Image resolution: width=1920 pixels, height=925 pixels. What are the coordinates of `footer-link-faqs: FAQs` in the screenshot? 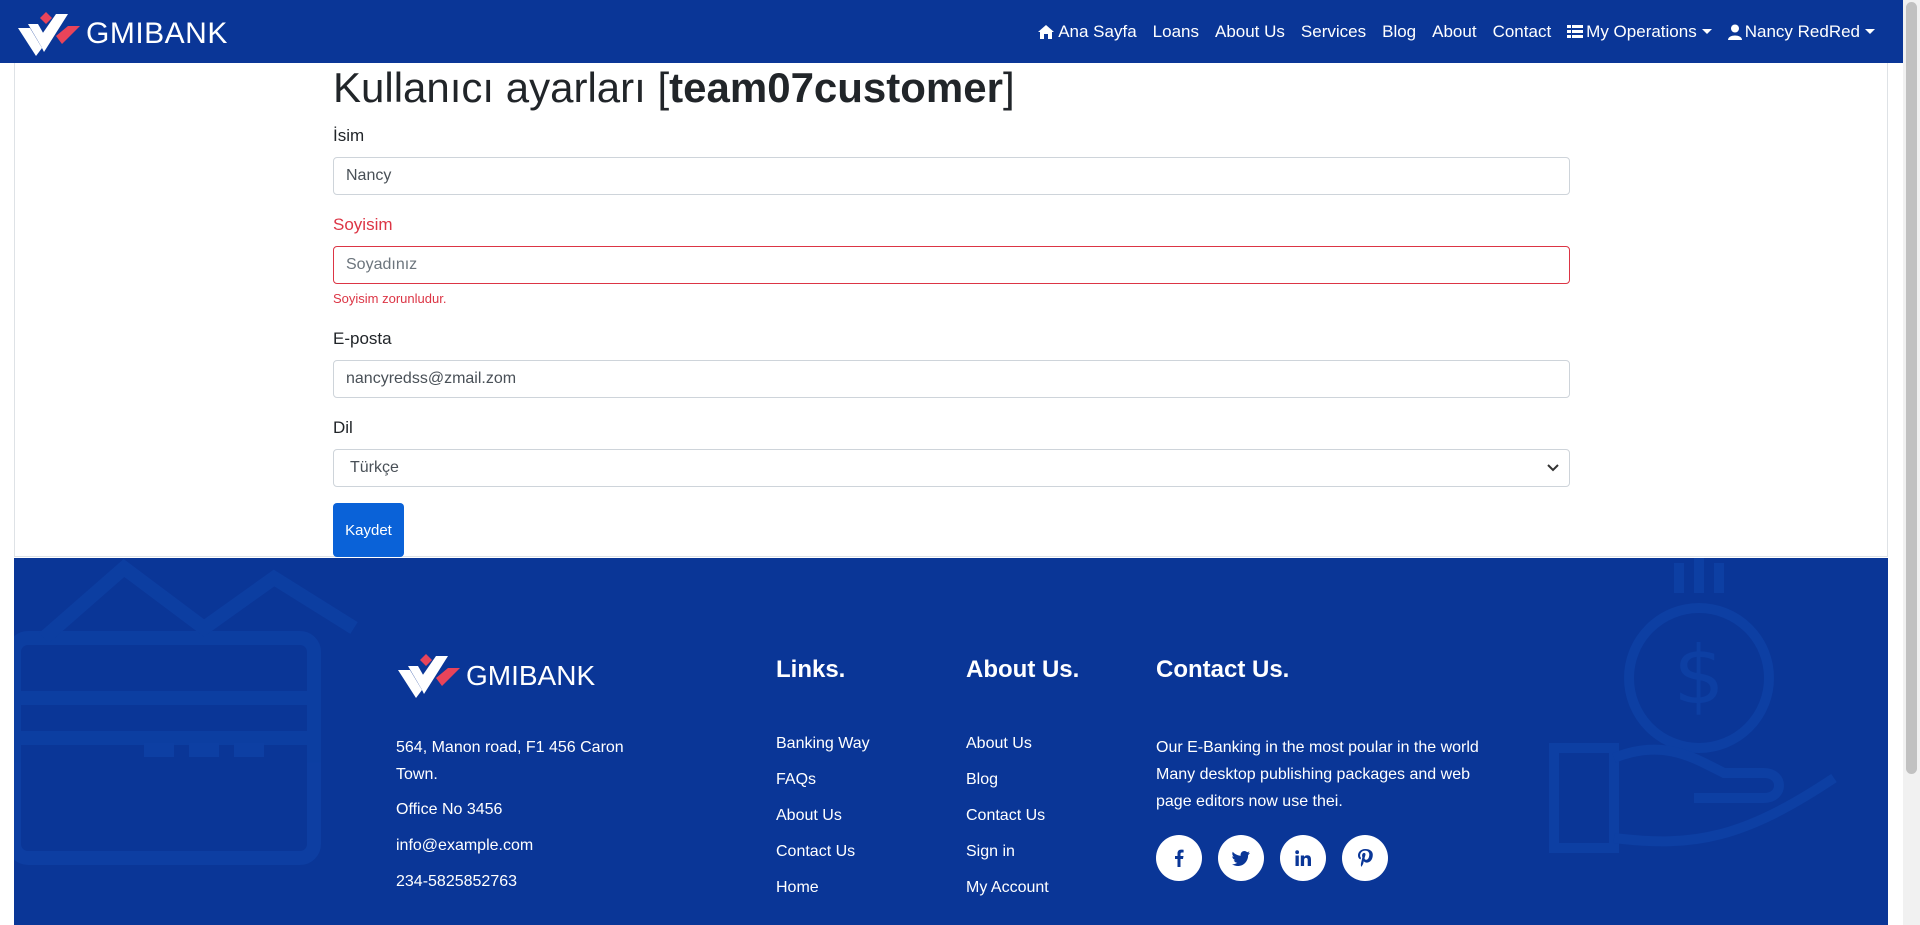 It's located at (796, 780).